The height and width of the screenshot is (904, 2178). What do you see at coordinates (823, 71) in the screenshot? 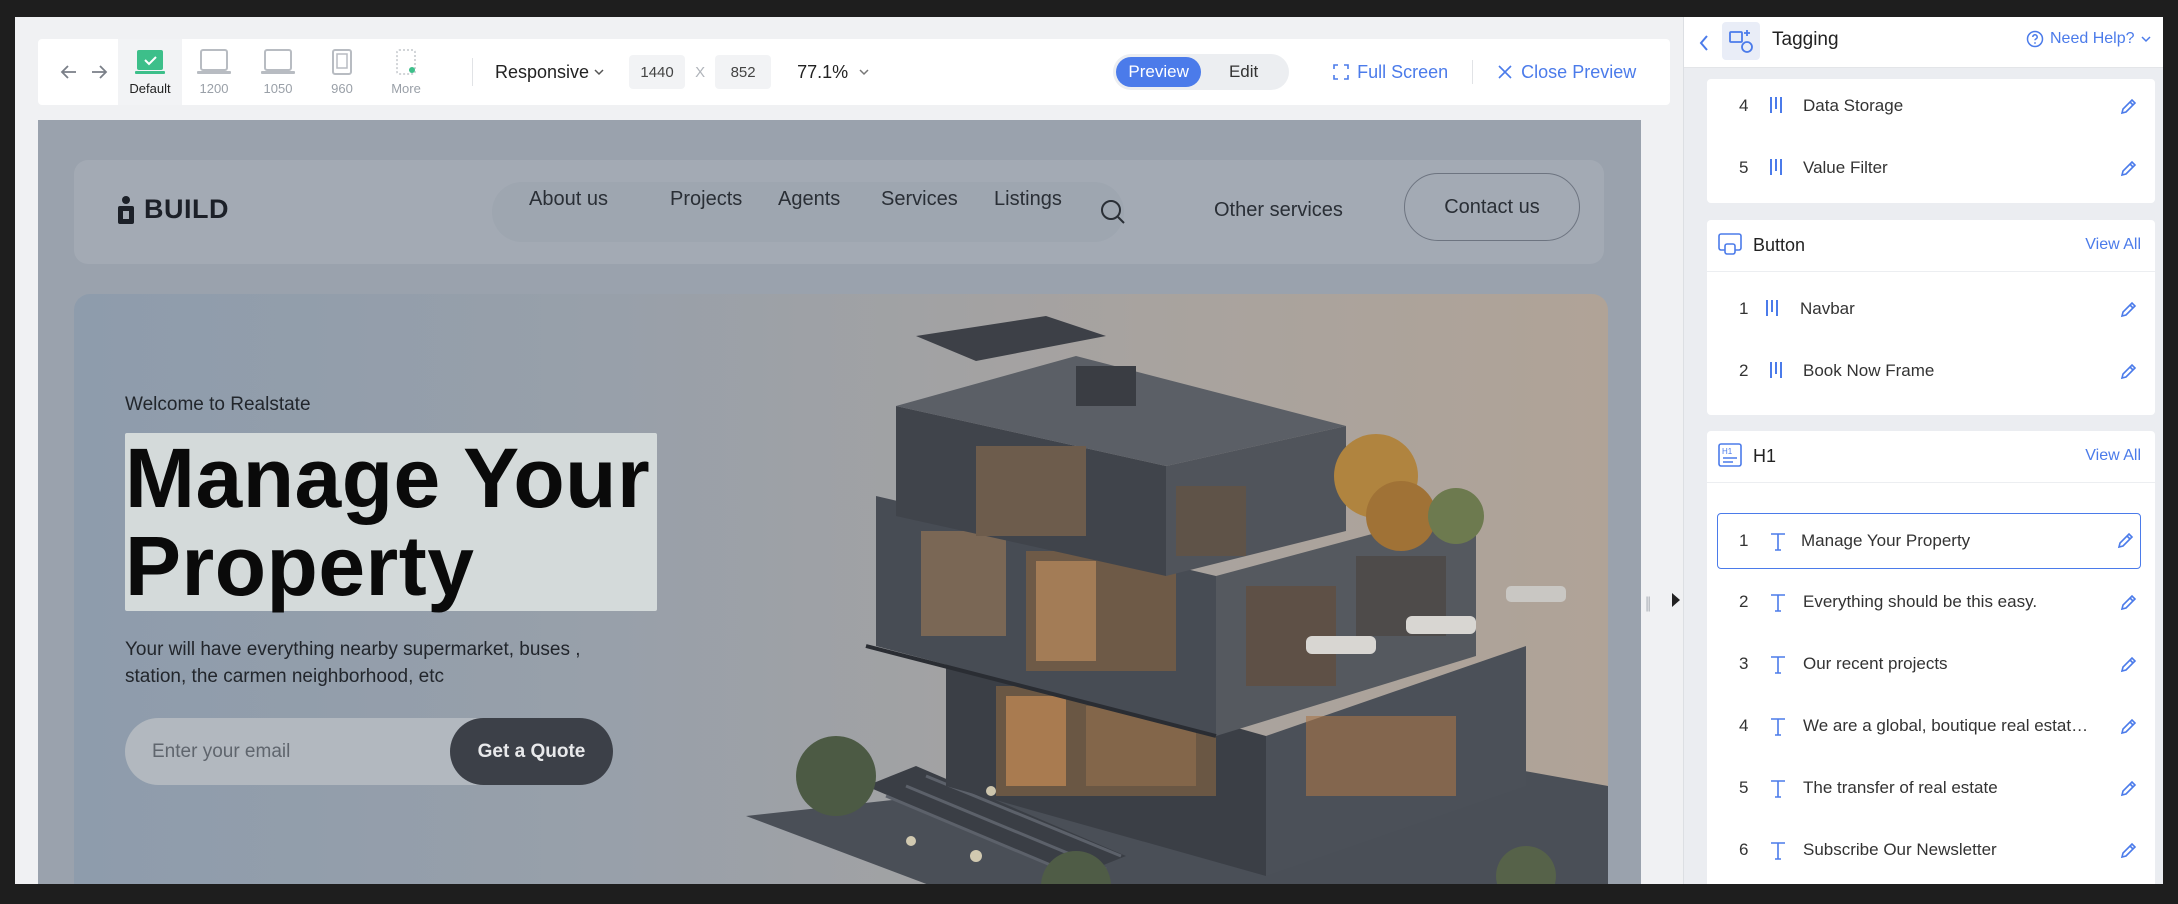
I see `zoom-value: 77.1%` at bounding box center [823, 71].